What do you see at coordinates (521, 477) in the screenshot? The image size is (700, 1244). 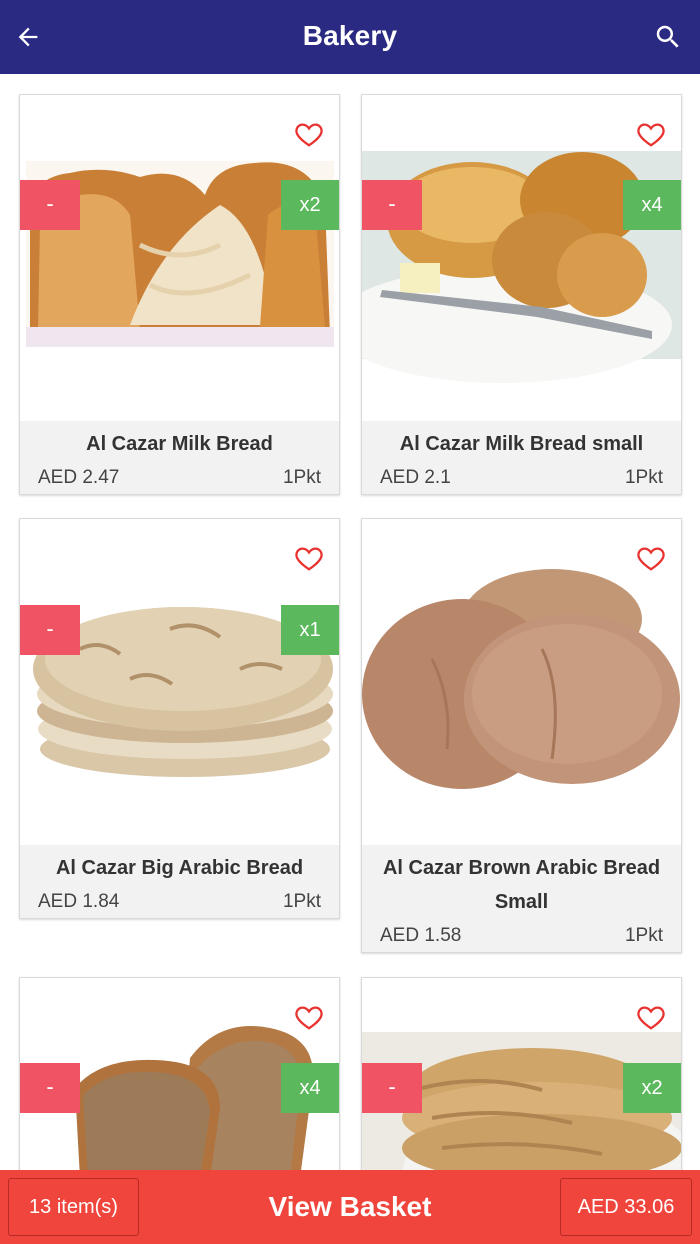 I see `product-meta: AED 2.1 1Pkt` at bounding box center [521, 477].